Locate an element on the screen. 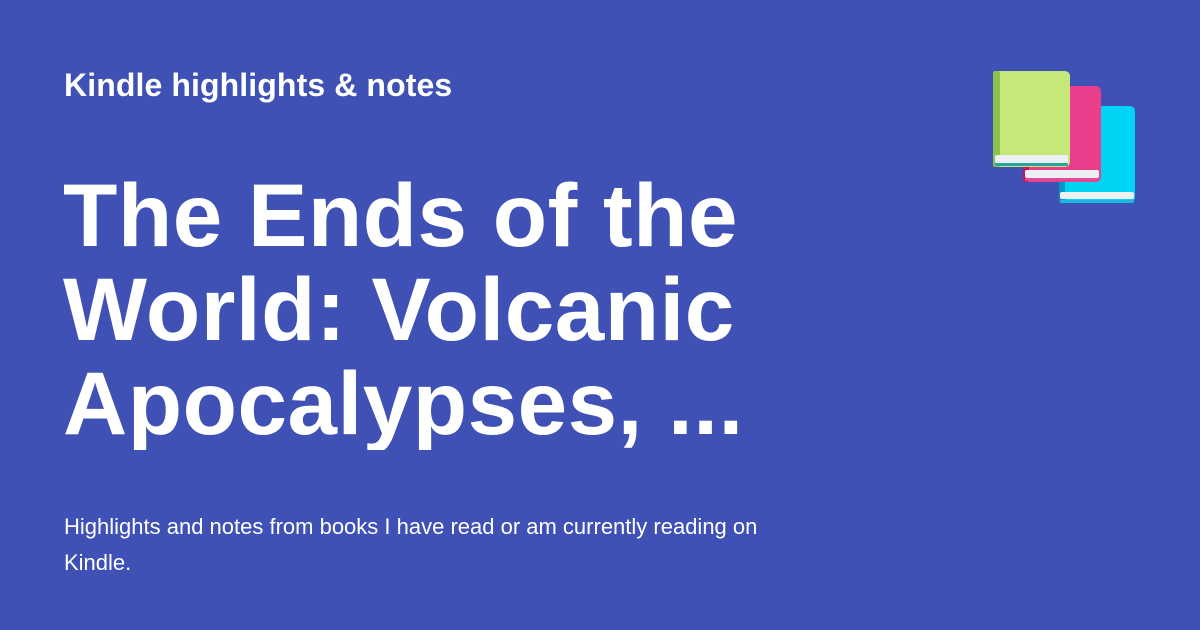 Image resolution: width=1200 pixels, height=630 pixels. cyan-book-pages is located at coordinates (1097, 195).